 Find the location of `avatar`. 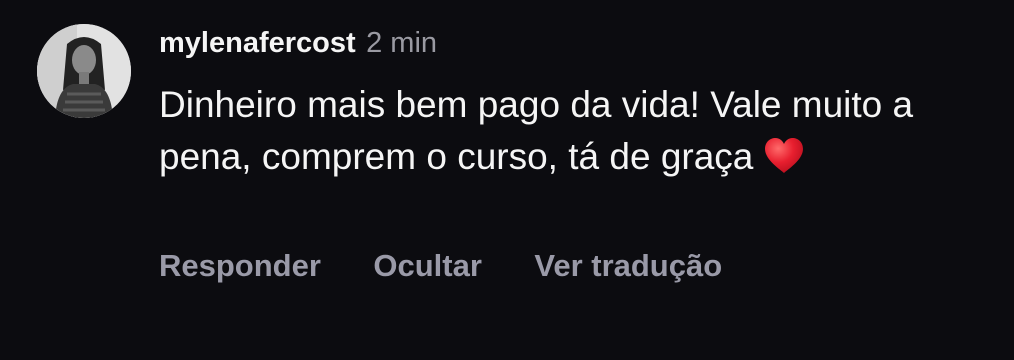

avatar is located at coordinates (84, 71).